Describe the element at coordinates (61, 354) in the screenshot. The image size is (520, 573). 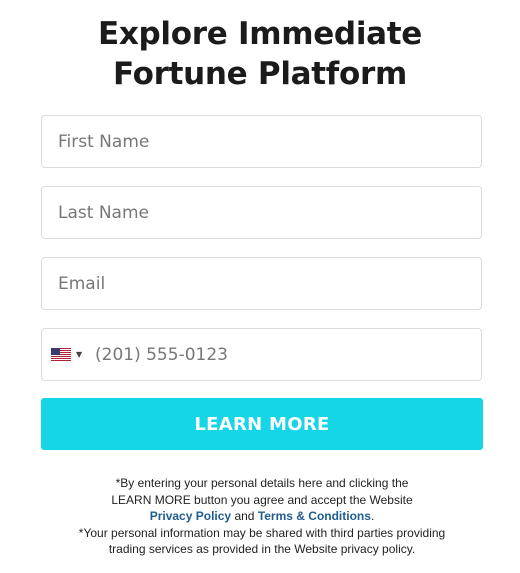
I see `us-flag-icon` at that location.